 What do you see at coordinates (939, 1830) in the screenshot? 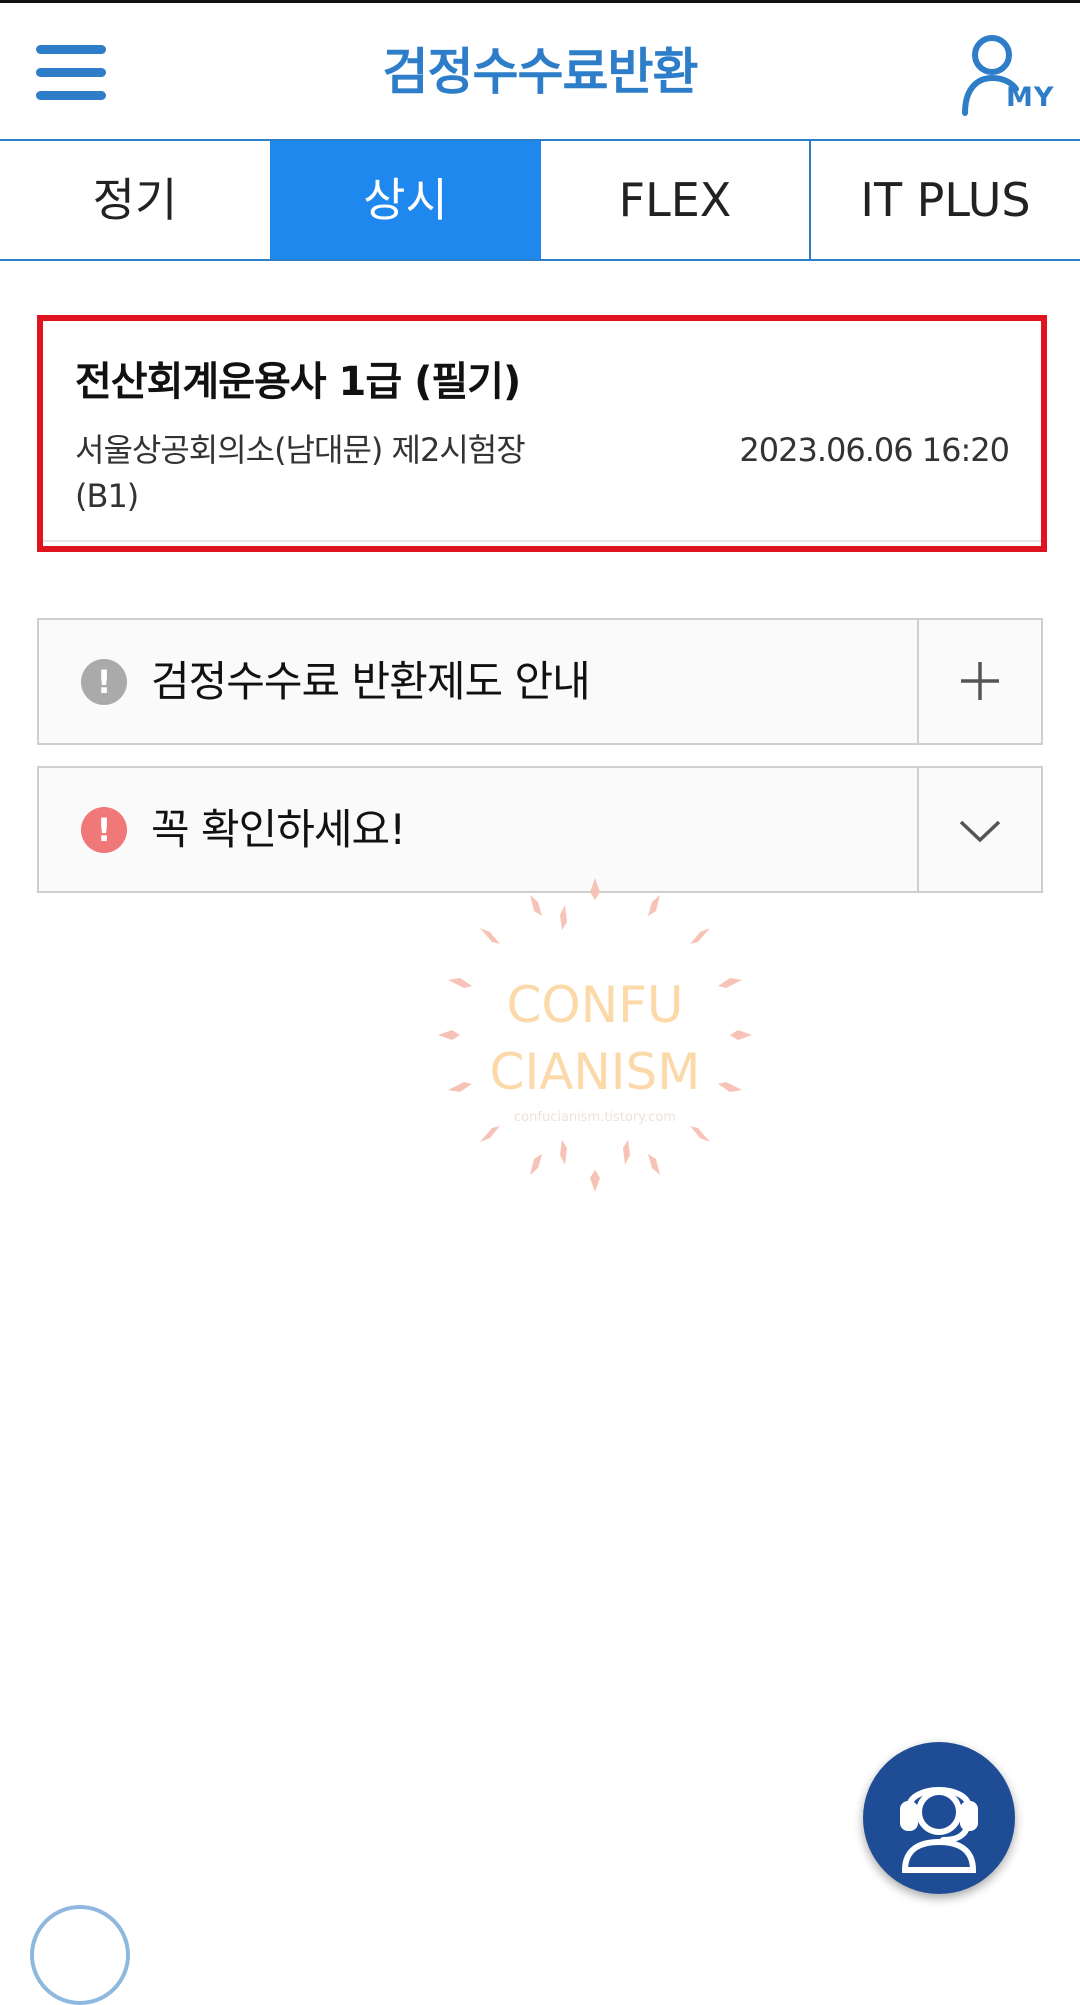
I see `headset-support-icon` at bounding box center [939, 1830].